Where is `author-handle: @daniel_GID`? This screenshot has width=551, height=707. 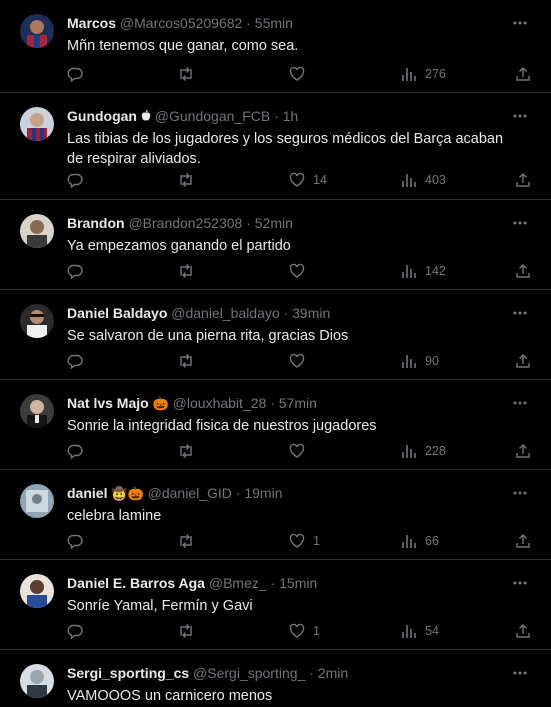 author-handle: @daniel_GID is located at coordinates (190, 493).